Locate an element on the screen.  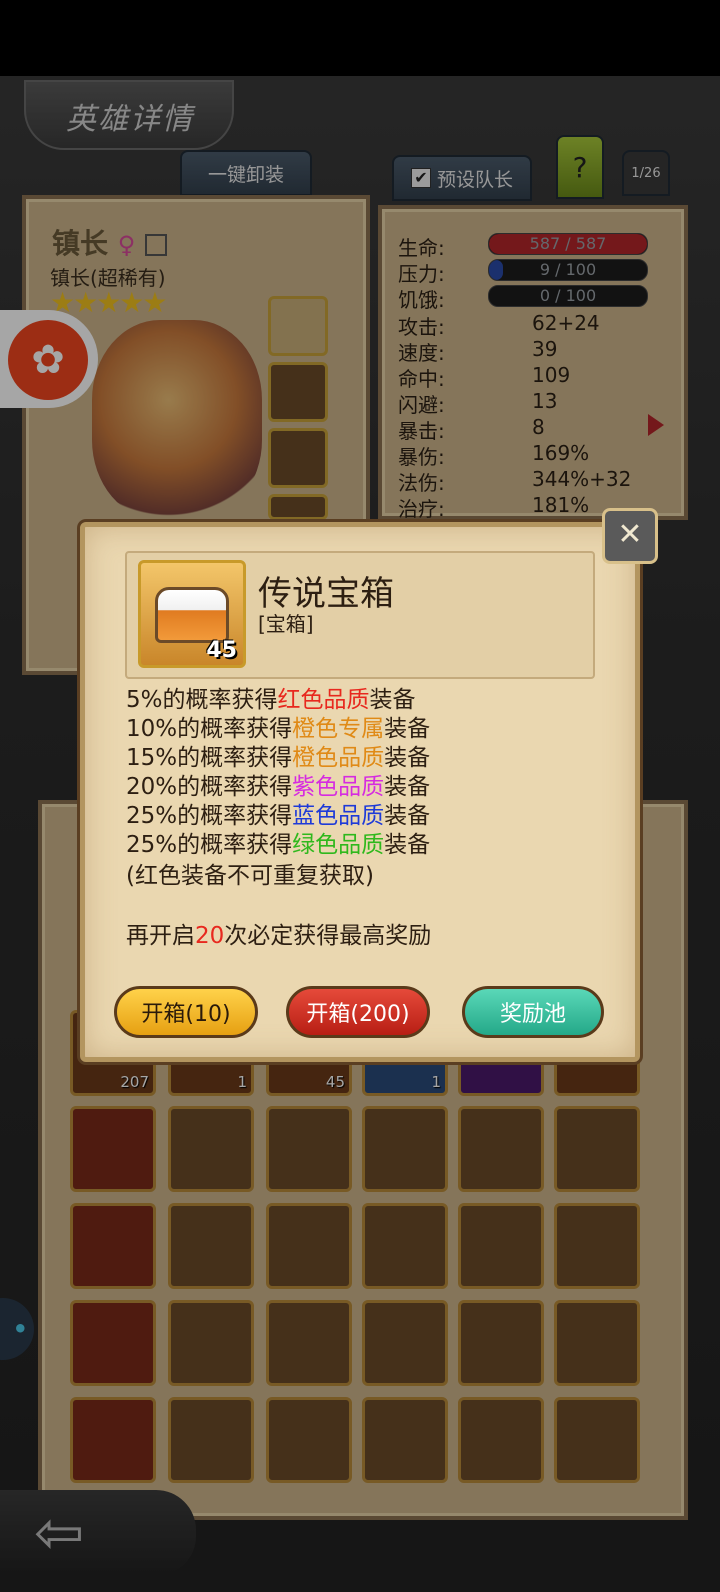
pity-count: 20 is located at coordinates (210, 936).